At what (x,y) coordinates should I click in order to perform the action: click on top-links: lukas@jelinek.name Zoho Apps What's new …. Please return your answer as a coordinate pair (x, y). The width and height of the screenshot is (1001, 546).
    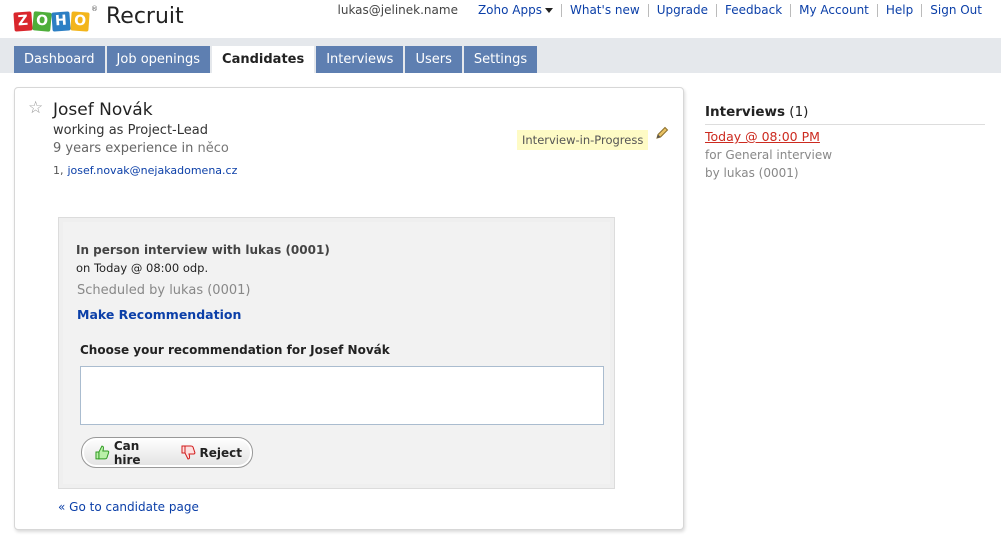
    Looking at the image, I should click on (664, 10).